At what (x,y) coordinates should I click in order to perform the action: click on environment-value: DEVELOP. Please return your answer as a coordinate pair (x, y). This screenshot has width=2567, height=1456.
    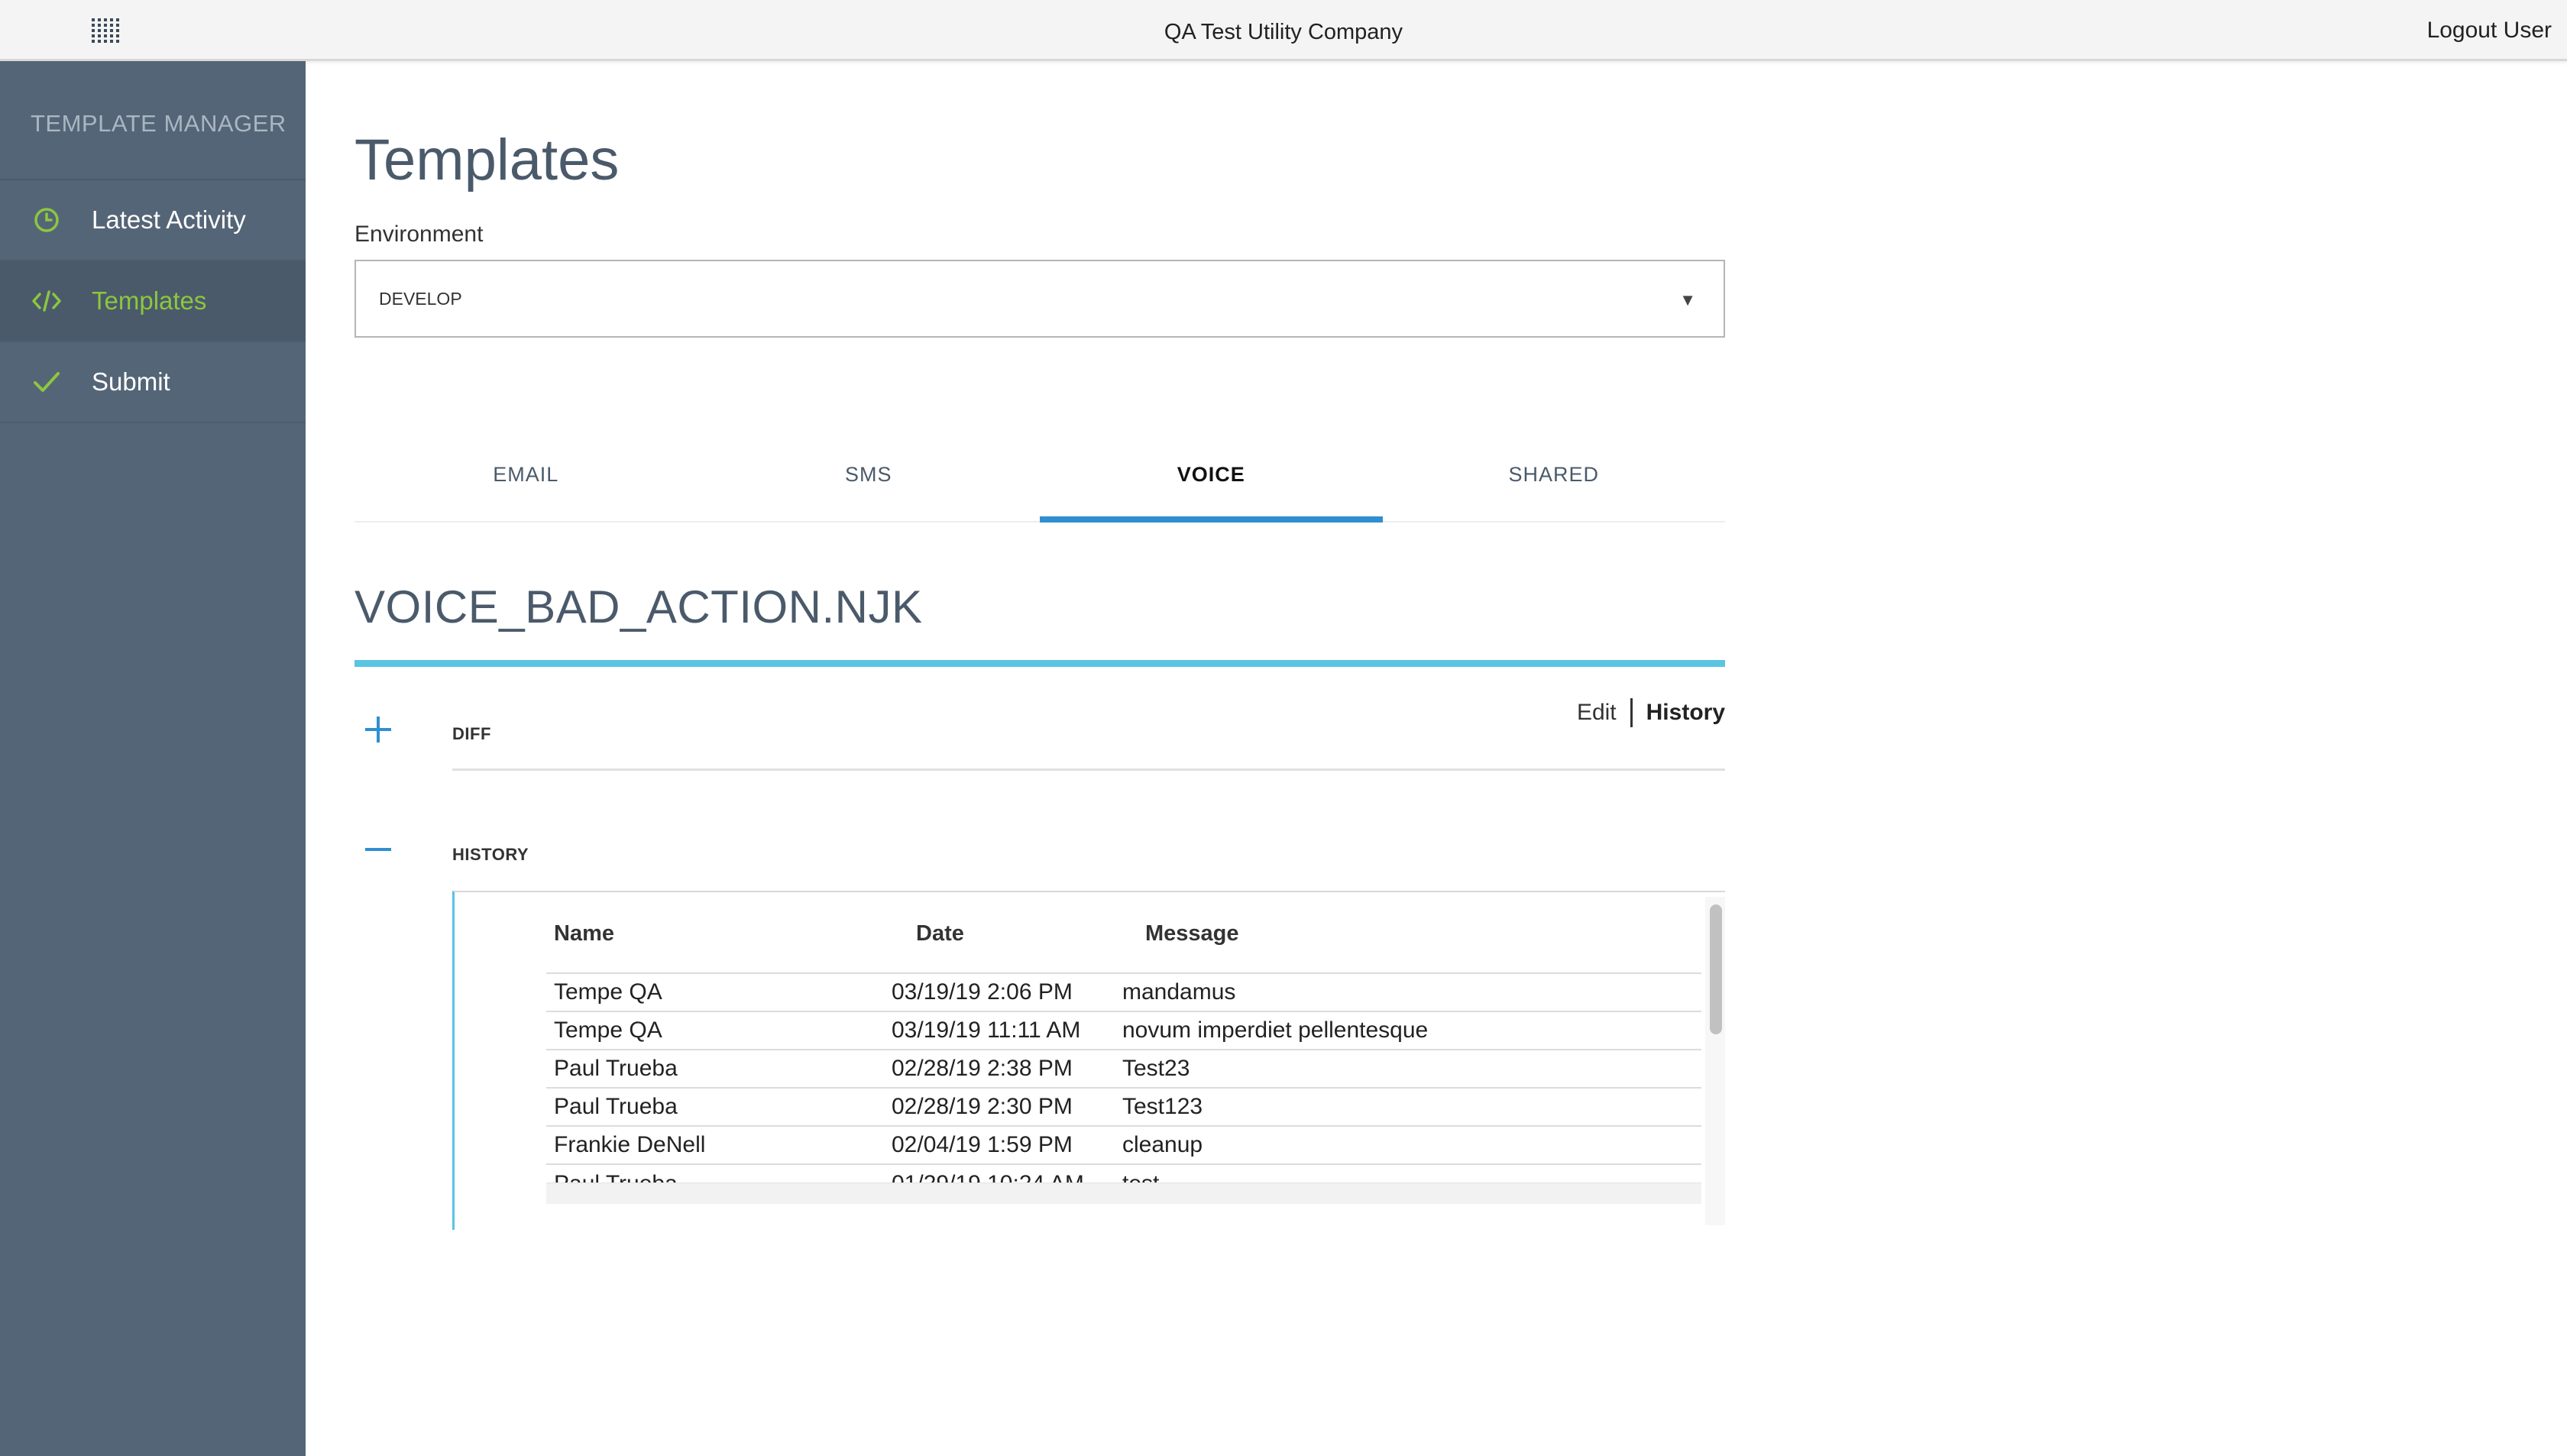
    Looking at the image, I should click on (420, 299).